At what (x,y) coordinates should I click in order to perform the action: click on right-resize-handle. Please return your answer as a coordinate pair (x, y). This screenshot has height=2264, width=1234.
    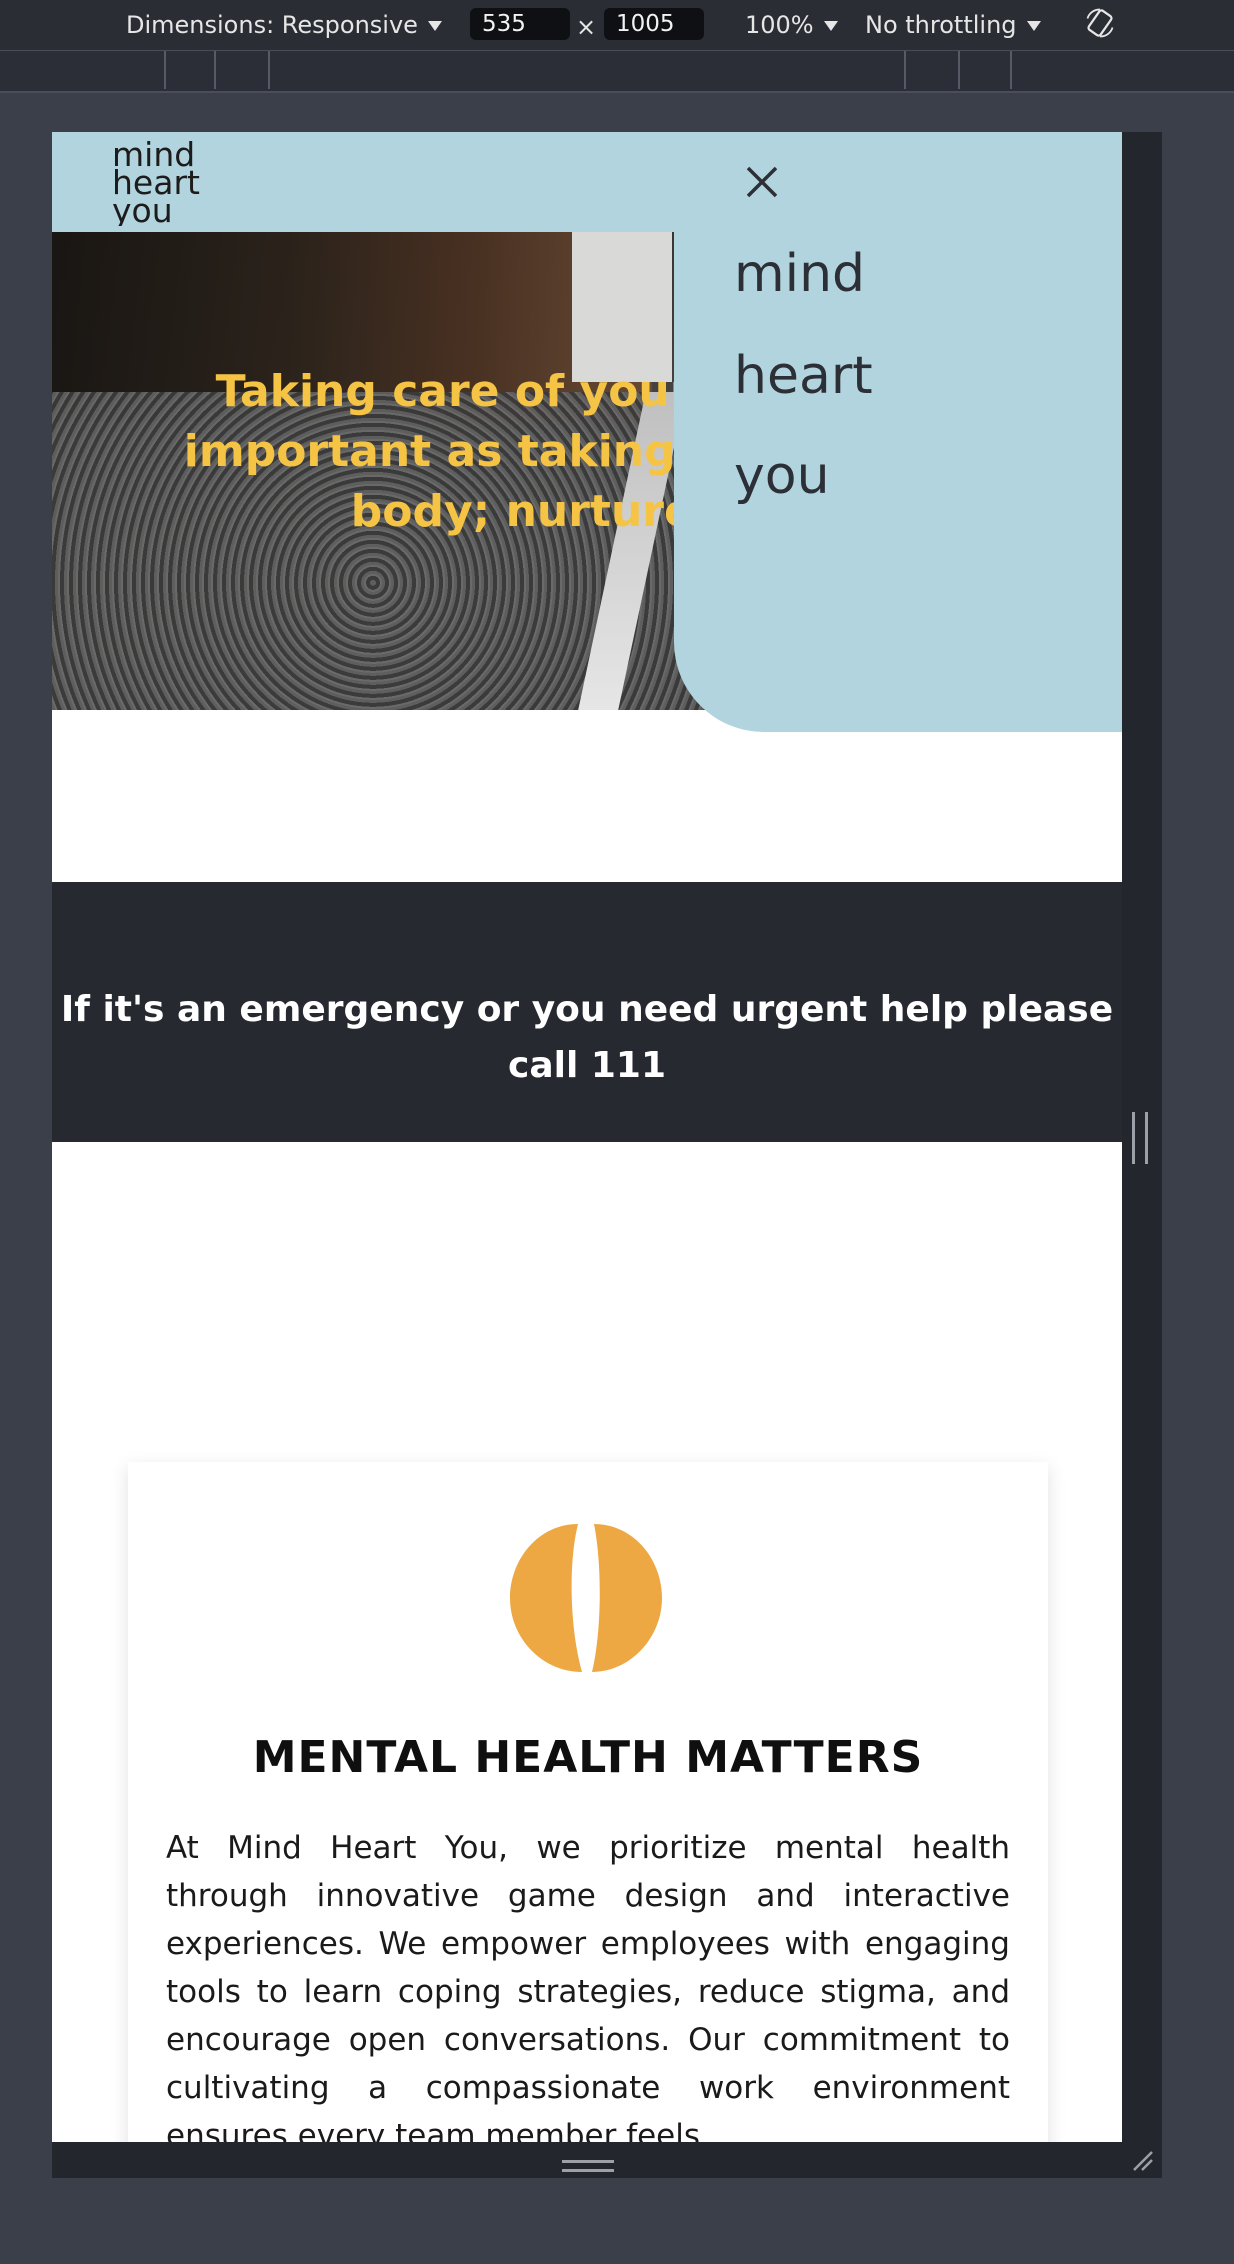
    Looking at the image, I should click on (1142, 1155).